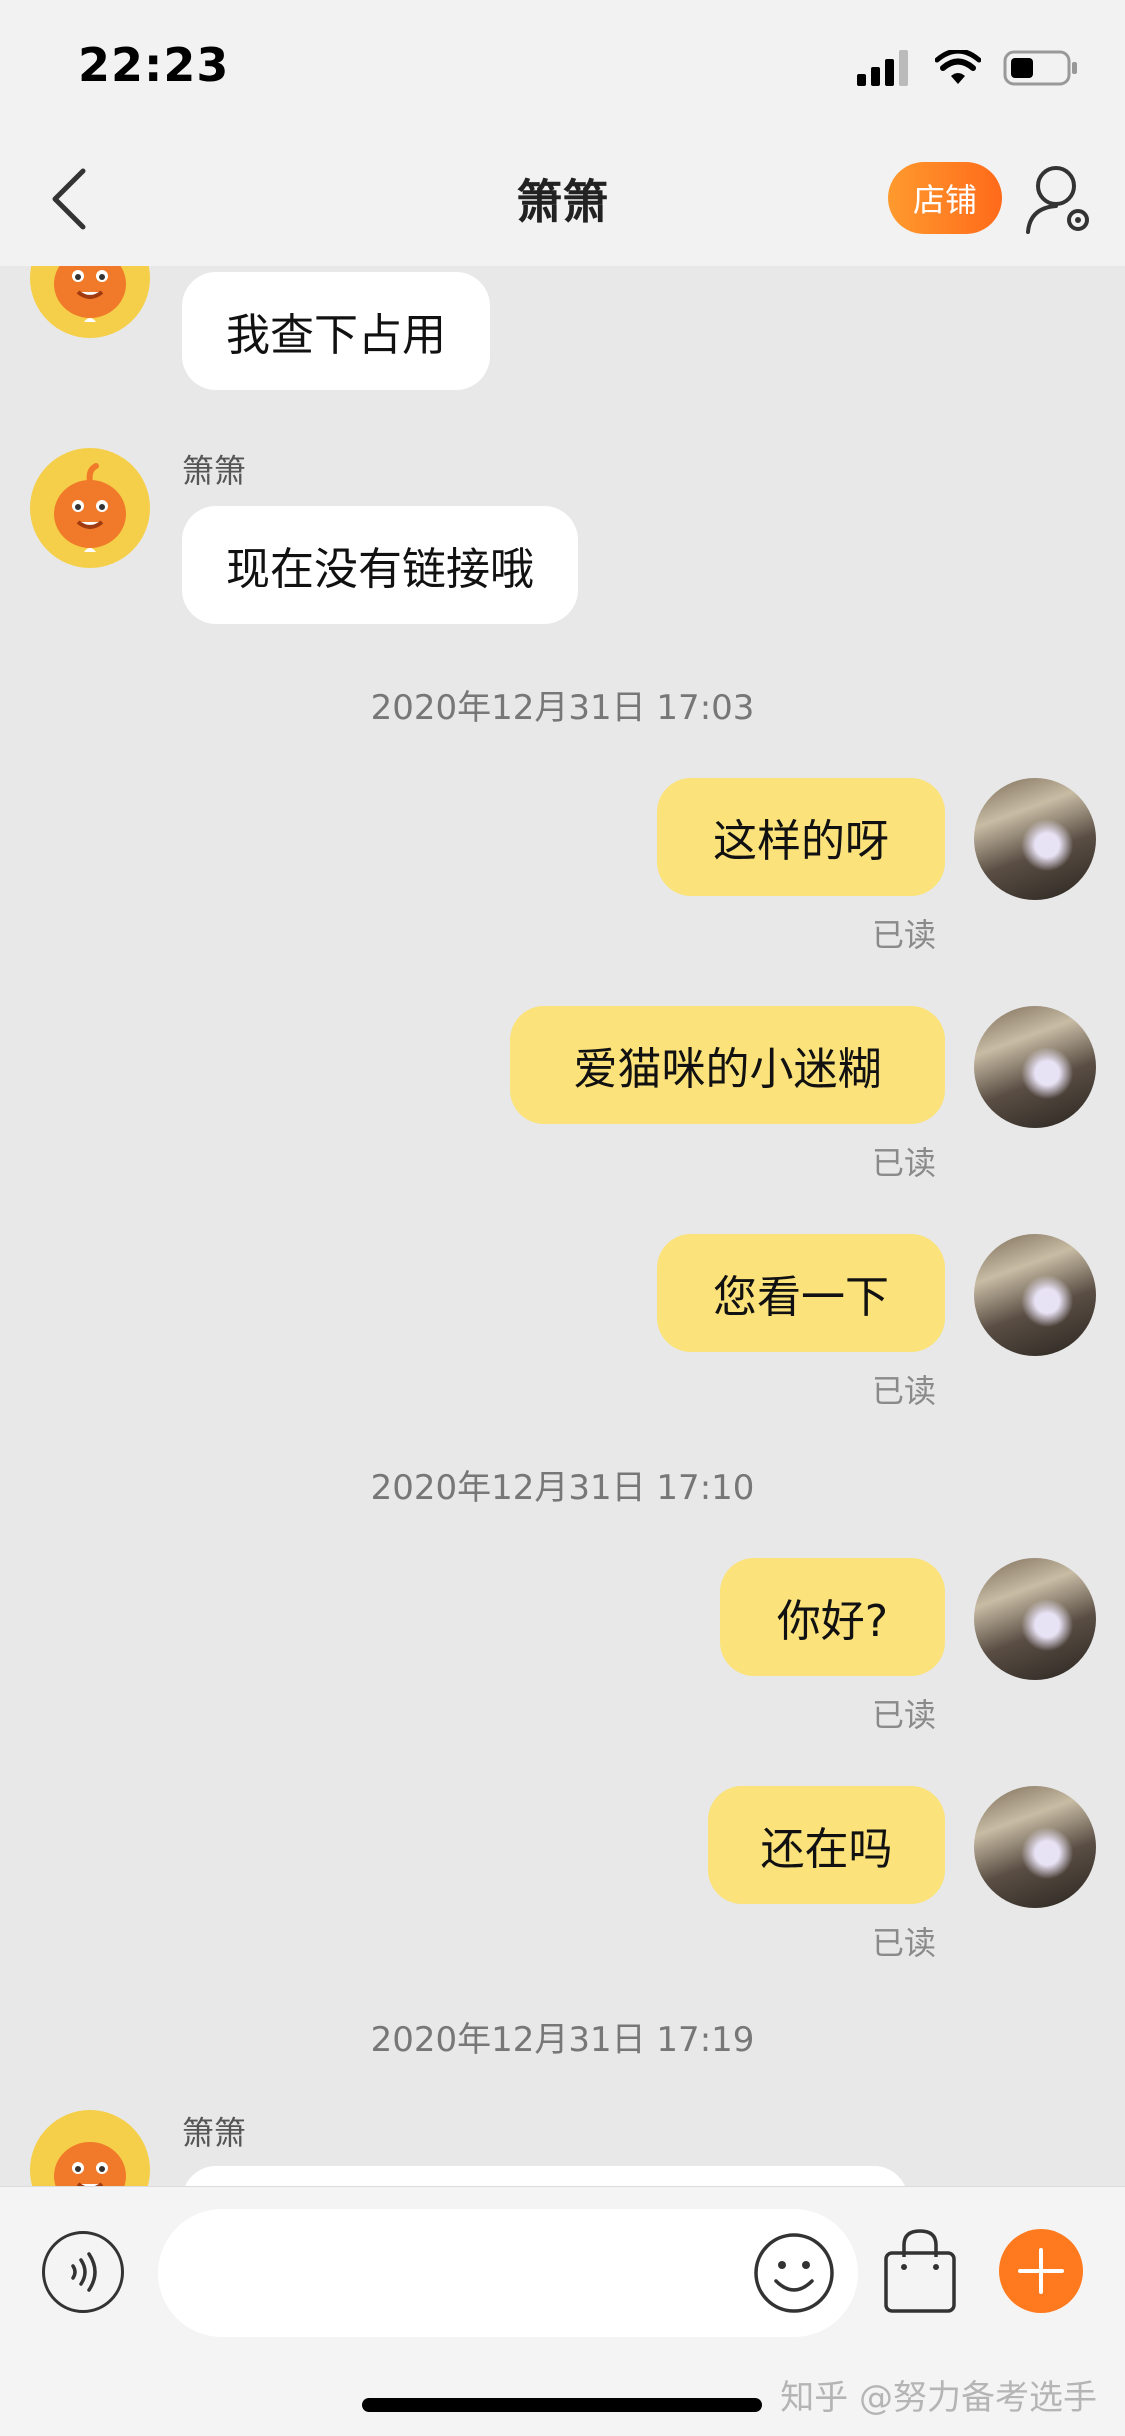 The height and width of the screenshot is (2436, 1125). What do you see at coordinates (882, 68) in the screenshot?
I see `signal-icon` at bounding box center [882, 68].